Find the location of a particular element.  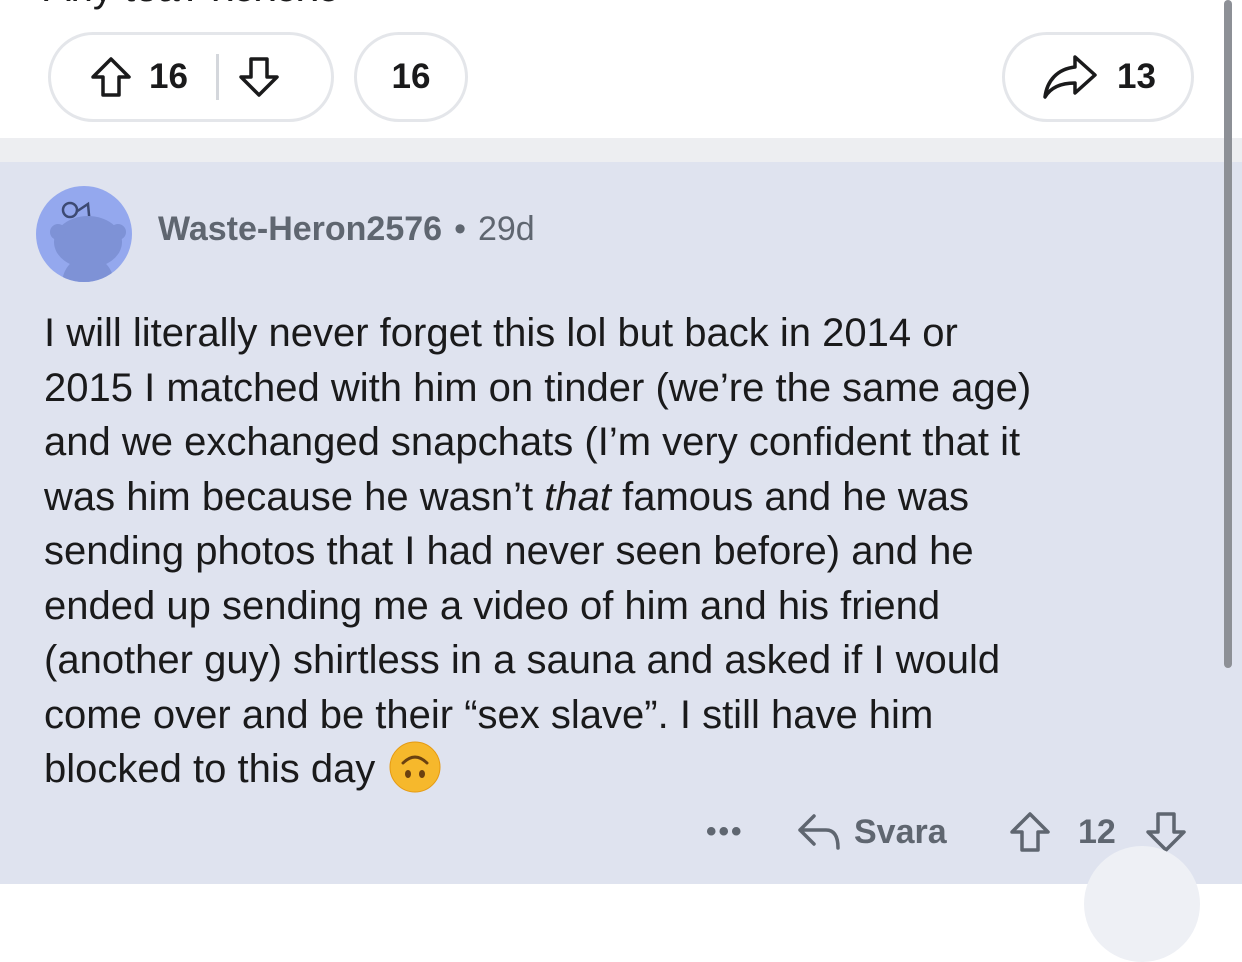

downvote-icon is located at coordinates (259, 77).